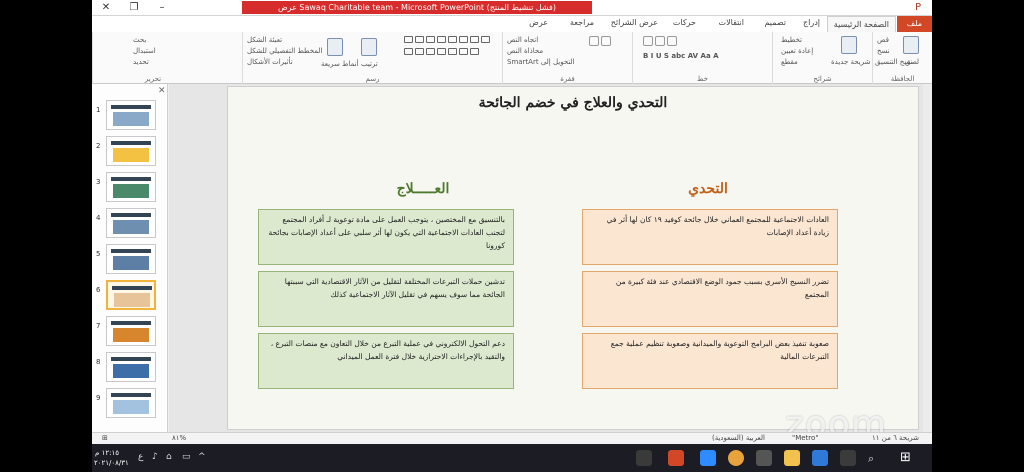 This screenshot has width=1024, height=472. What do you see at coordinates (140, 457) in the screenshot?
I see `input-language: ع` at bounding box center [140, 457].